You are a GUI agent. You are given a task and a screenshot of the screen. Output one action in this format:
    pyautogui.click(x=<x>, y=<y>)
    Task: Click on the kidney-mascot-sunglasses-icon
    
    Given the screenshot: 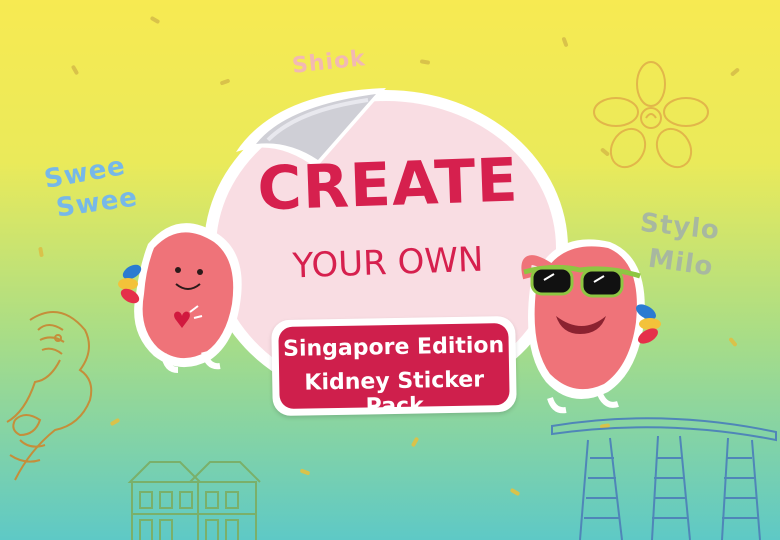 What is the action you would take?
    pyautogui.click(x=591, y=326)
    